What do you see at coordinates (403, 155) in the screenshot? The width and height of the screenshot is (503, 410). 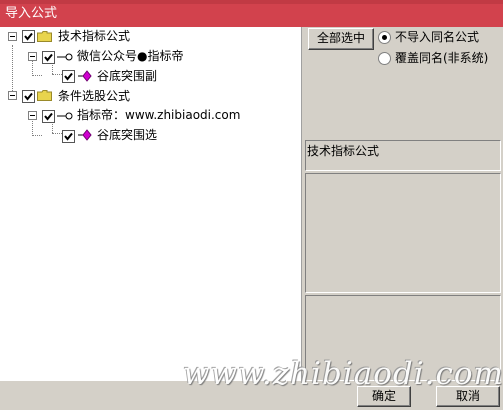 I see `category-box: 技术指标公式` at bounding box center [403, 155].